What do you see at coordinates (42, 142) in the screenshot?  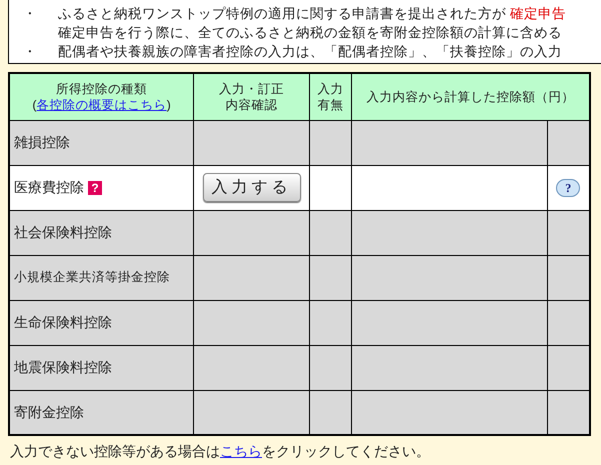 I see `deduction-name: 雑損控除` at bounding box center [42, 142].